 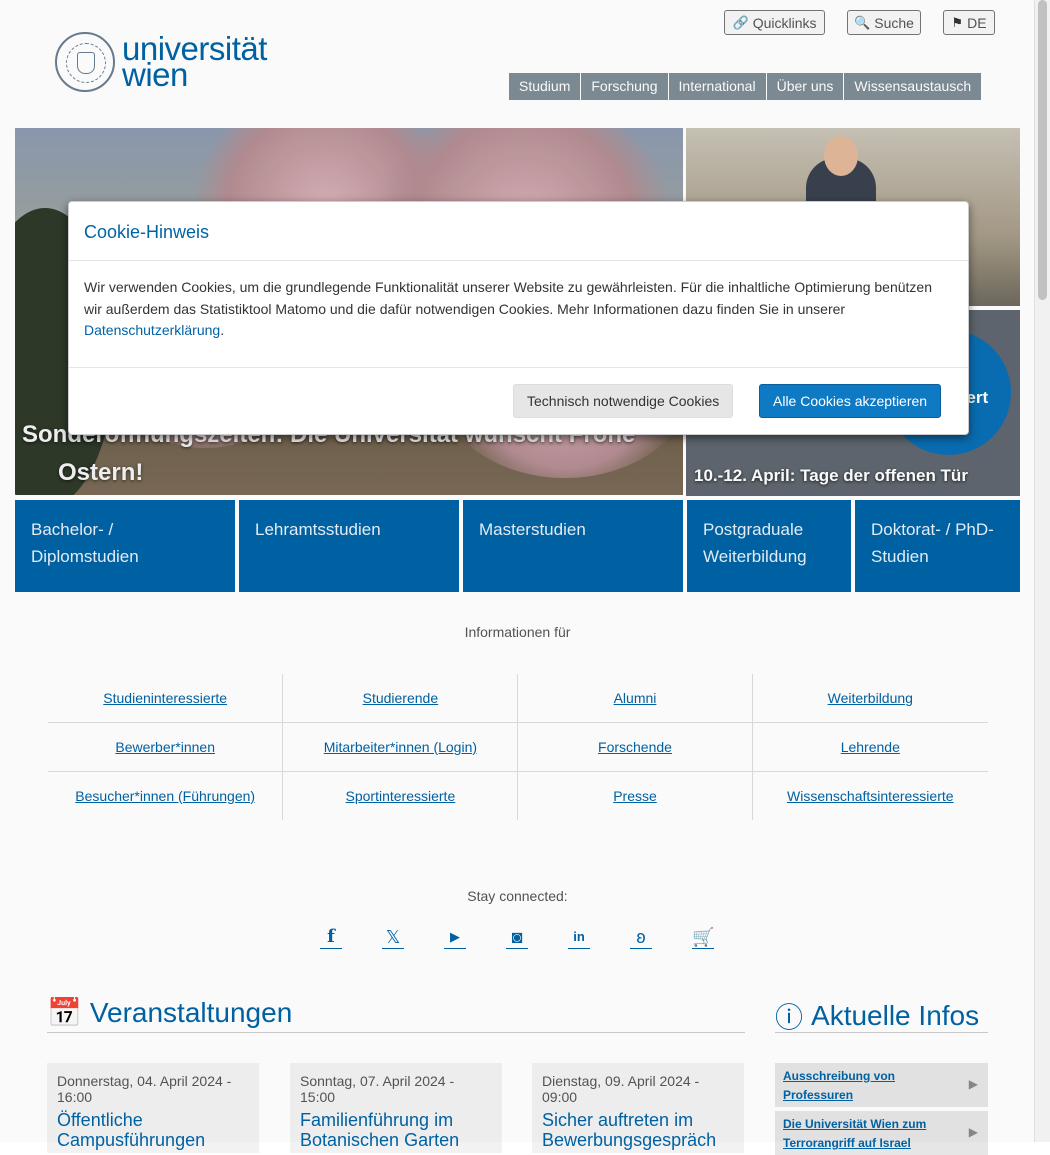 I want to click on cookie-modal-title: Cookie-Hinweis, so click(x=147, y=231).